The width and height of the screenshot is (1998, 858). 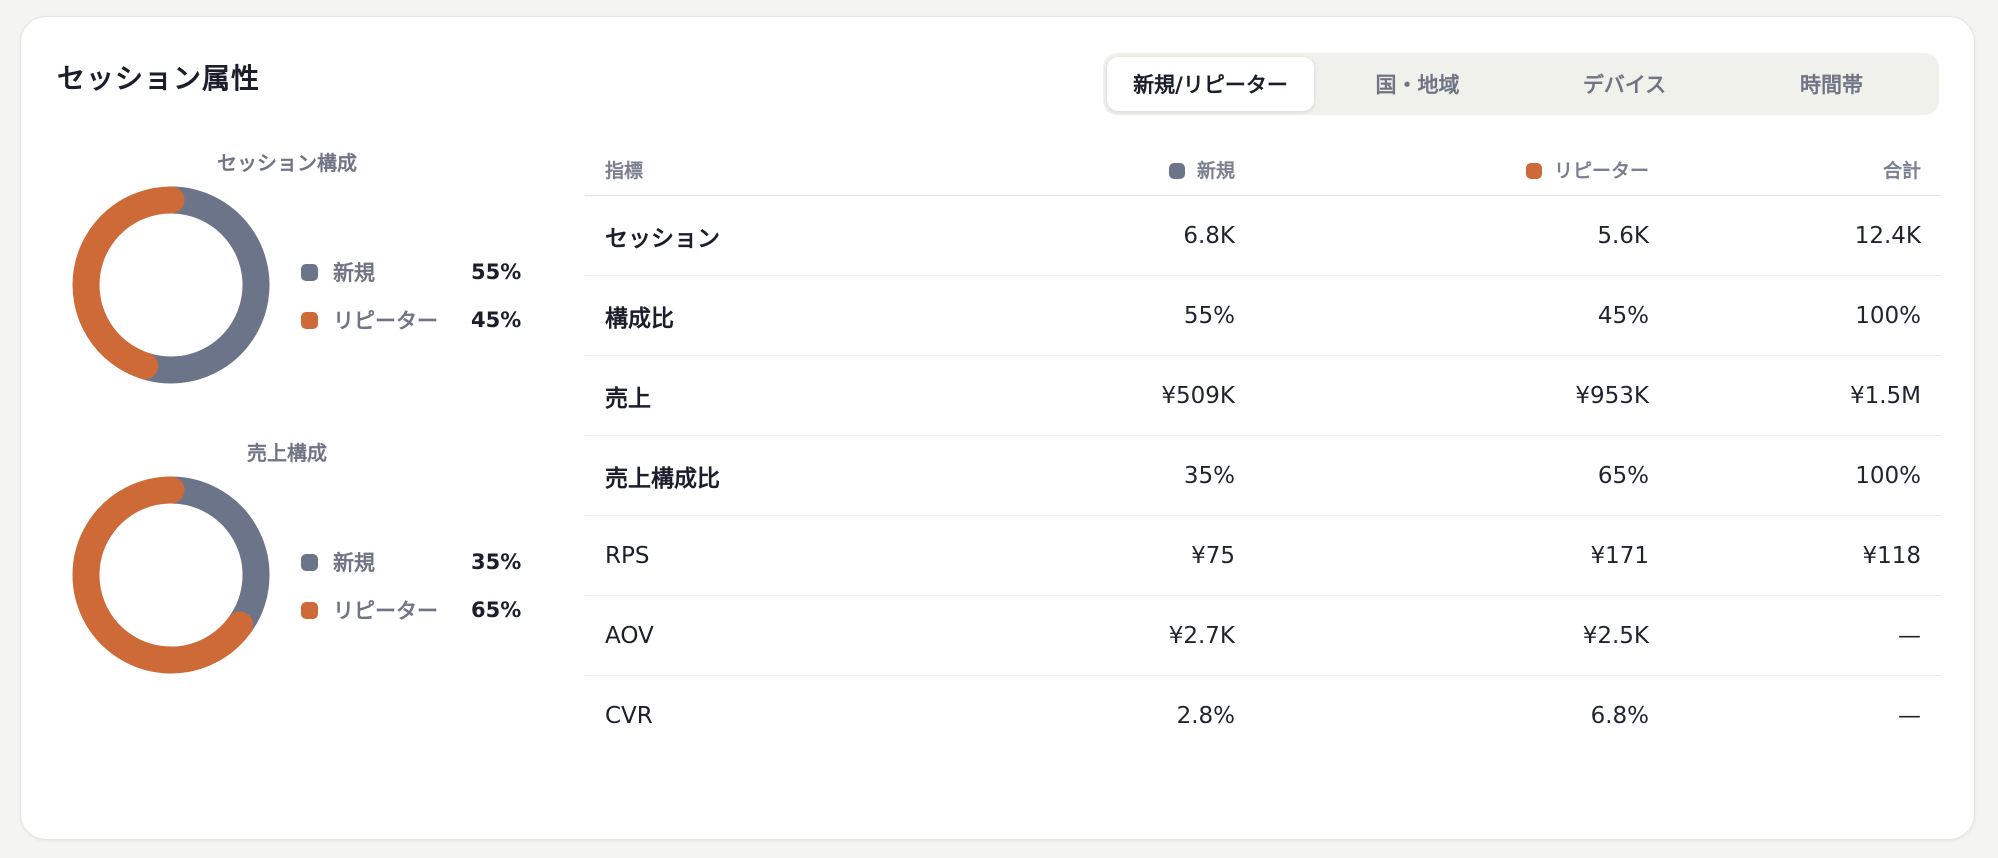 I want to click on revenue-composition-chart: 売上構成 新規 35% リピーター 65%, so click(x=281, y=562).